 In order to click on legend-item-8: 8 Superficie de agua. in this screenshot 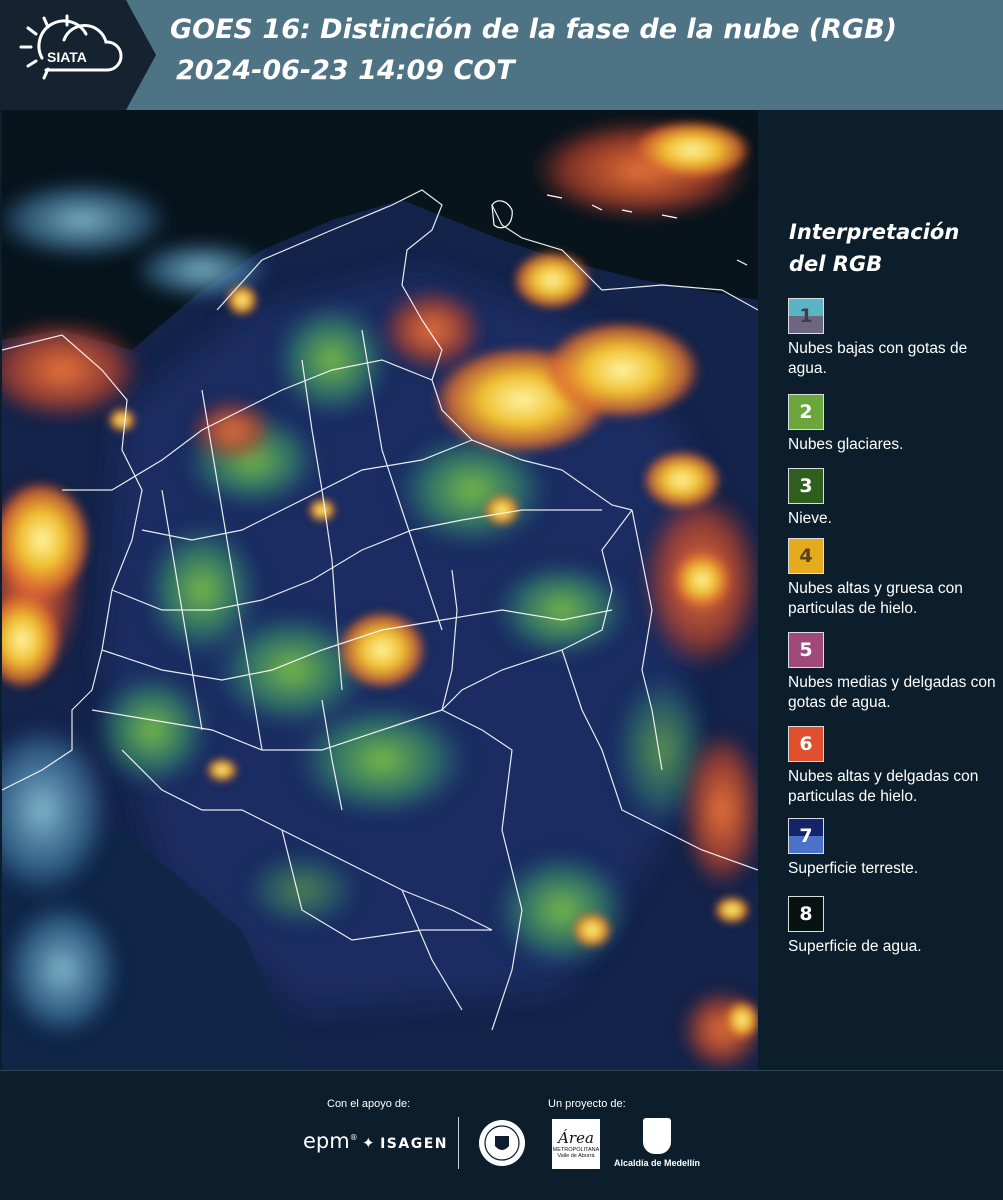, I will do `click(894, 926)`.